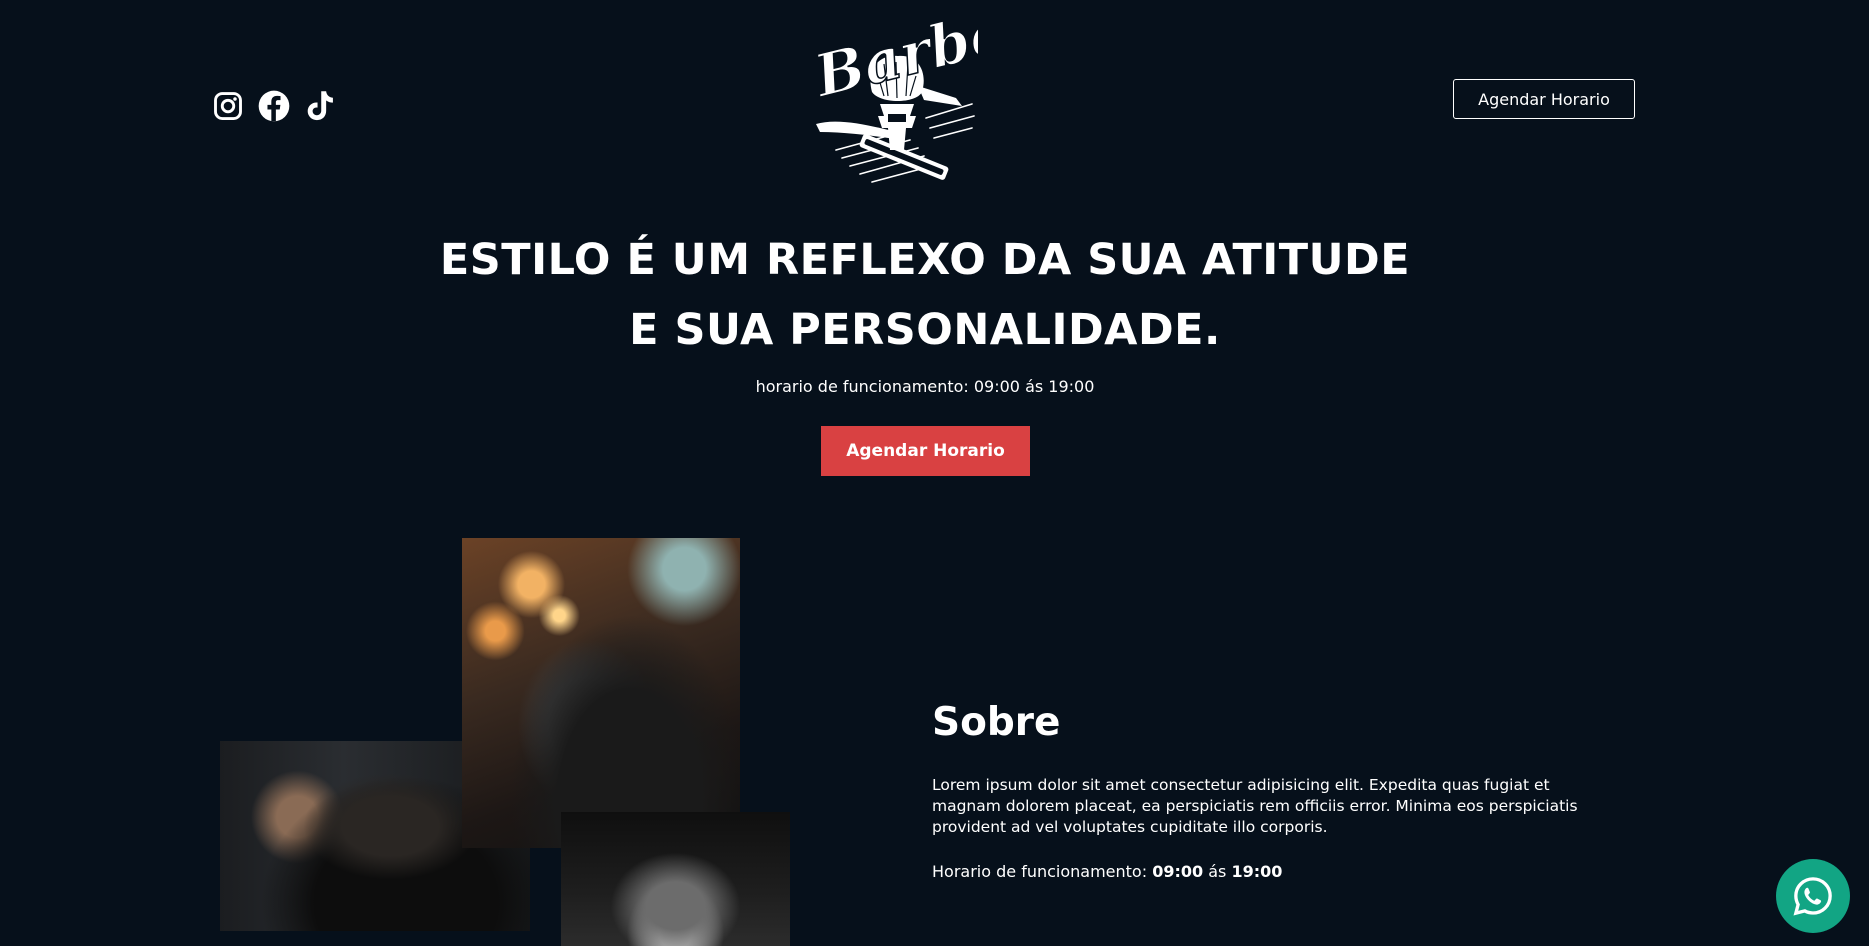 The image size is (1869, 946). I want to click on hero-title-line2: E SUA PERSONALIDADE., so click(925, 330).